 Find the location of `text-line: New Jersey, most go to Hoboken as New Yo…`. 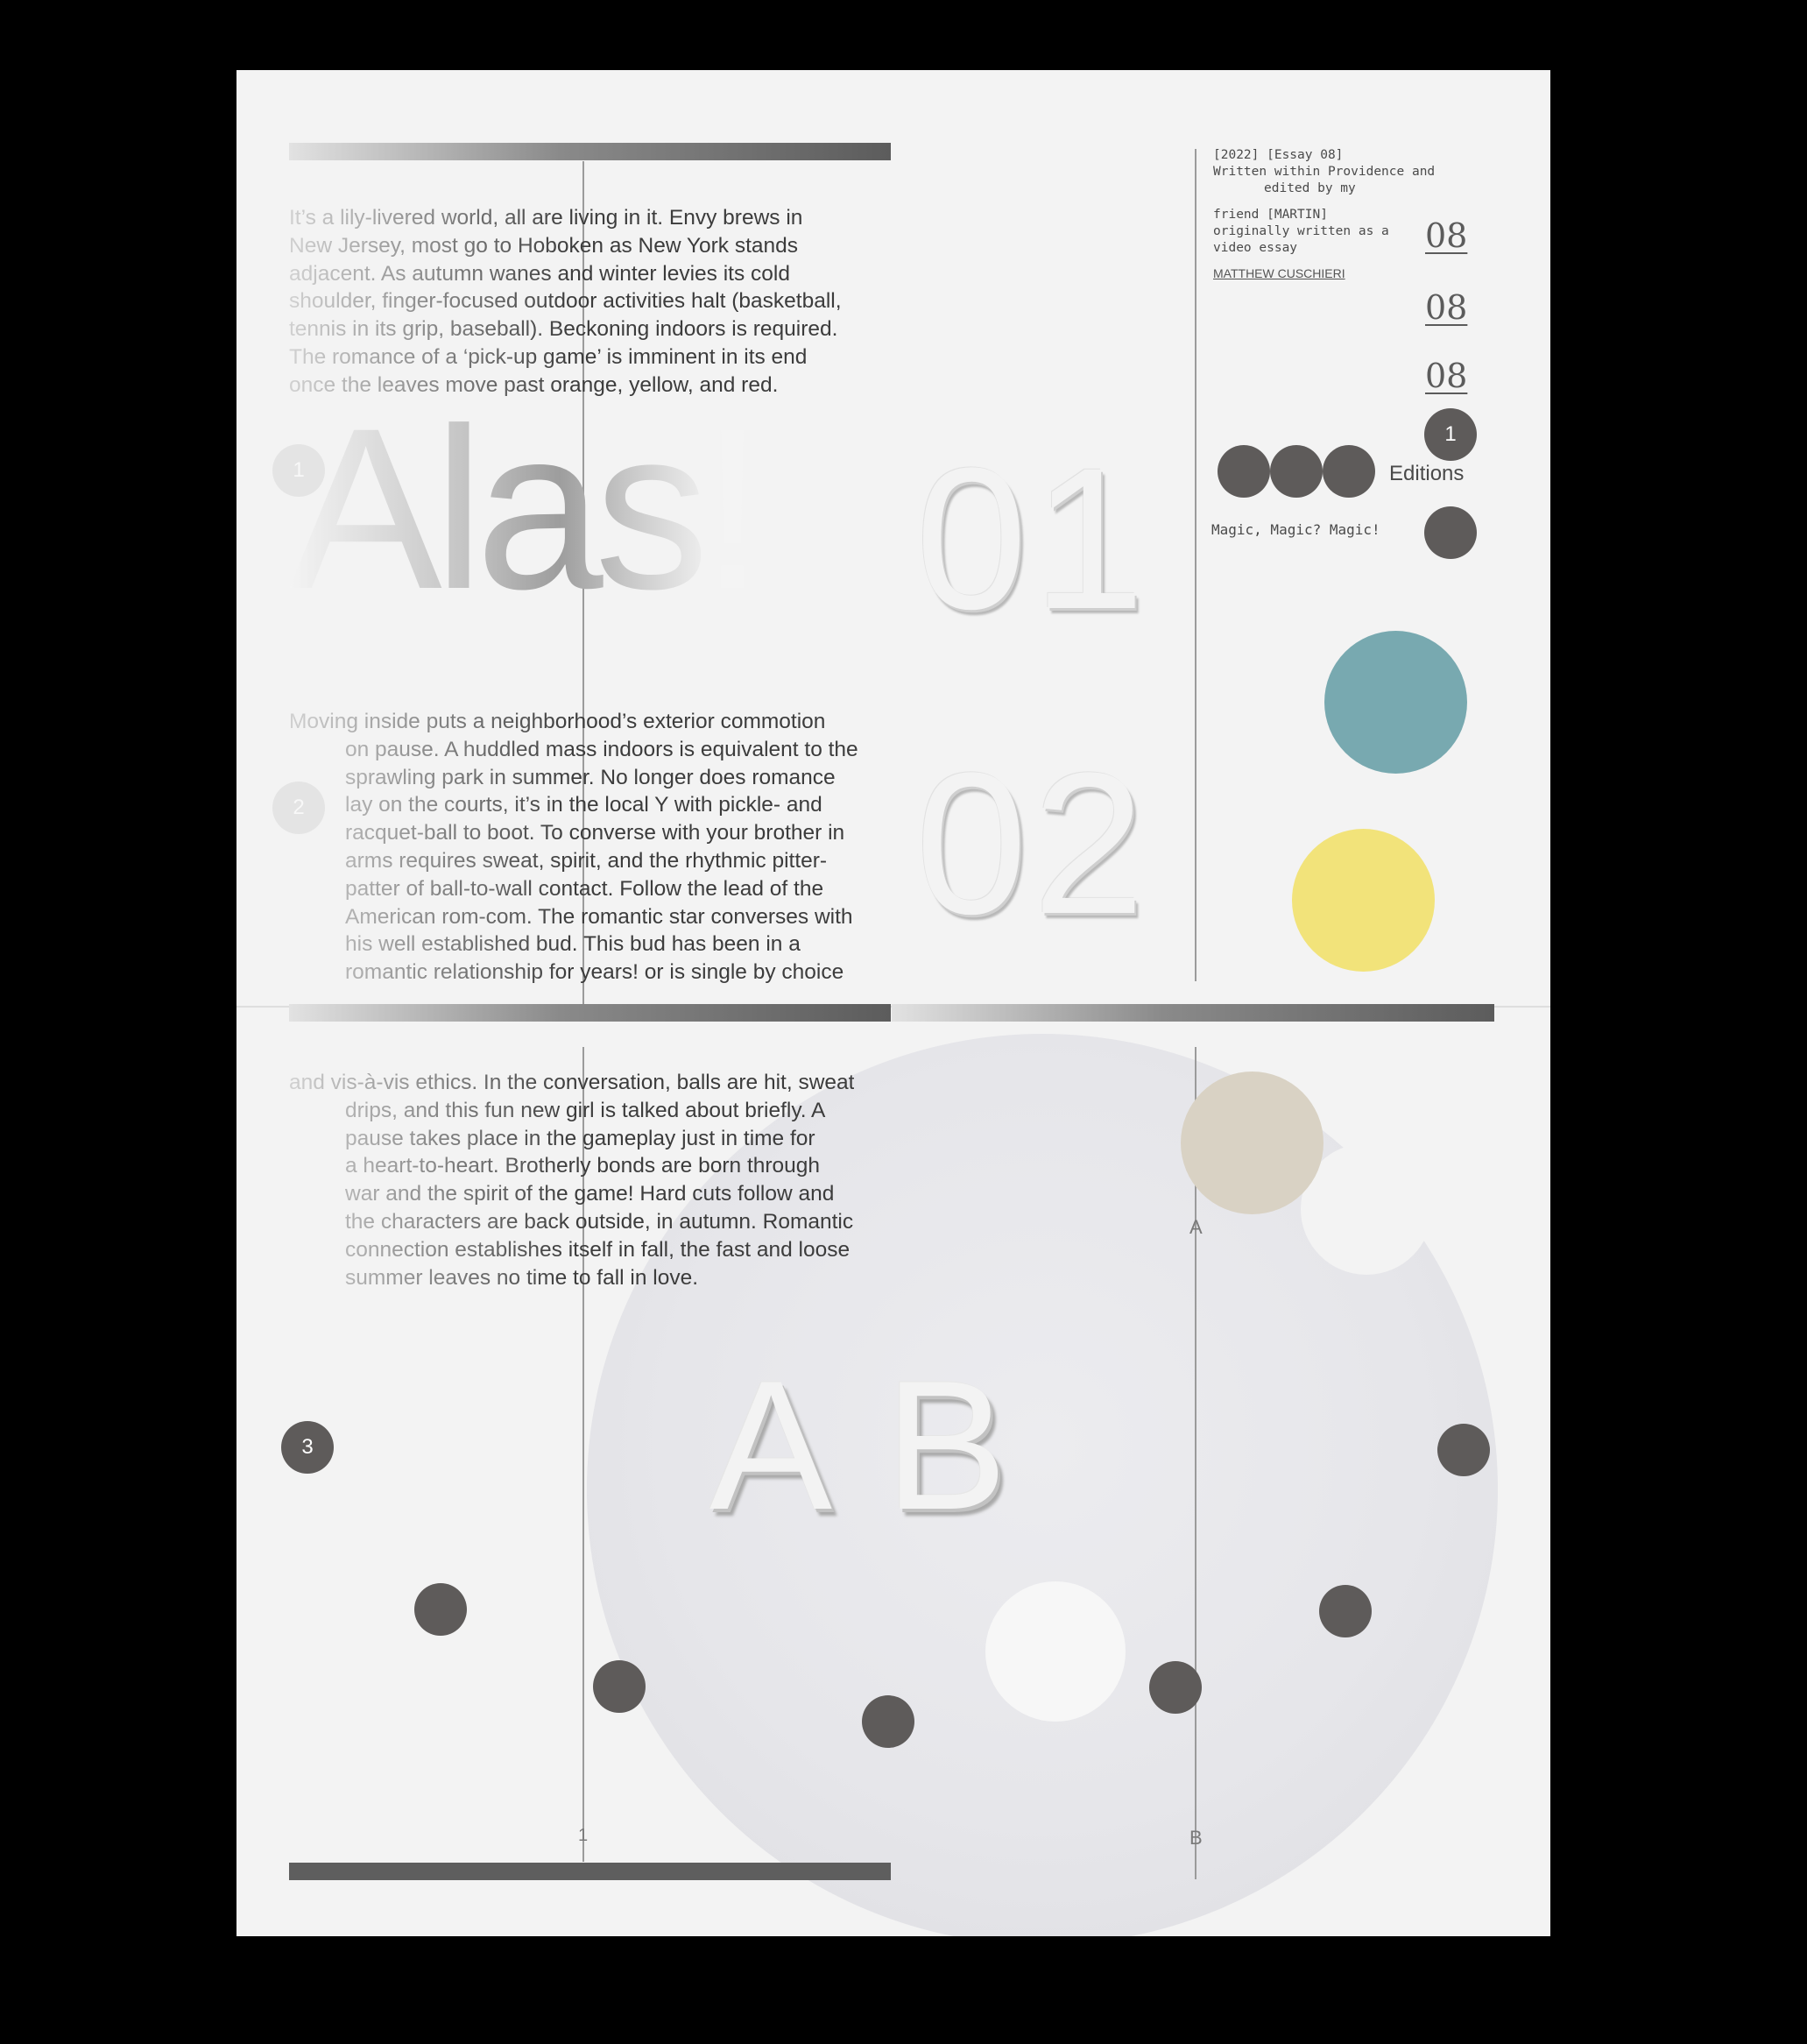

text-line: New Jersey, most go to Hoboken as New Yo… is located at coordinates (544, 245).